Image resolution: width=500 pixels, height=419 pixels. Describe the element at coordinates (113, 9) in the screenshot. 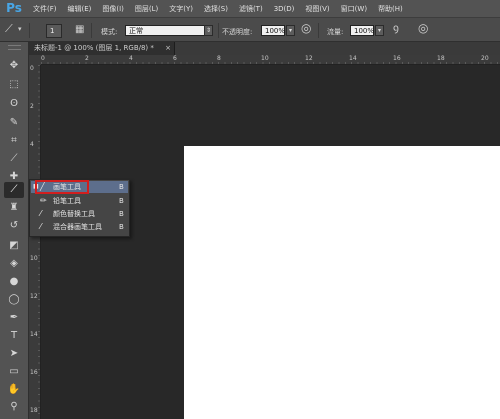

I see `menu-image: 图像(I)` at that location.